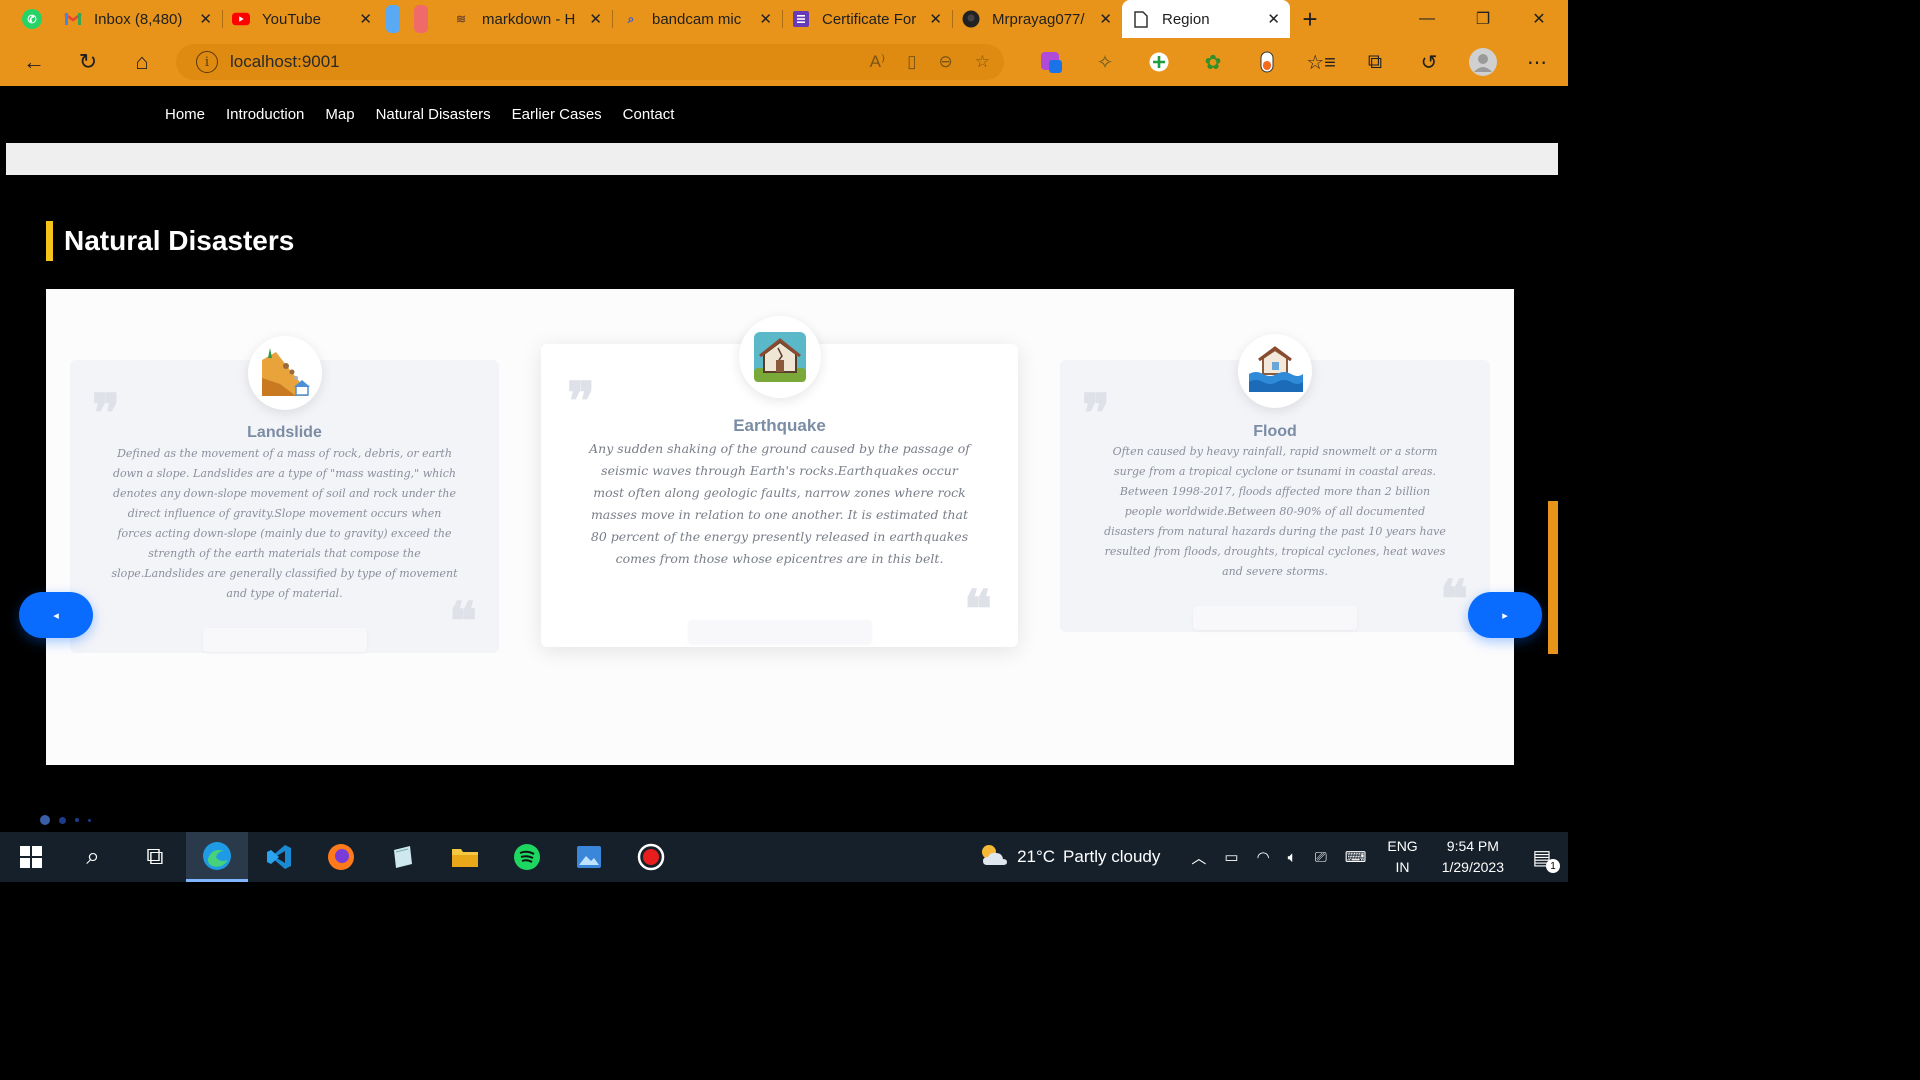  I want to click on battery-icon: ▭, so click(1231, 857).